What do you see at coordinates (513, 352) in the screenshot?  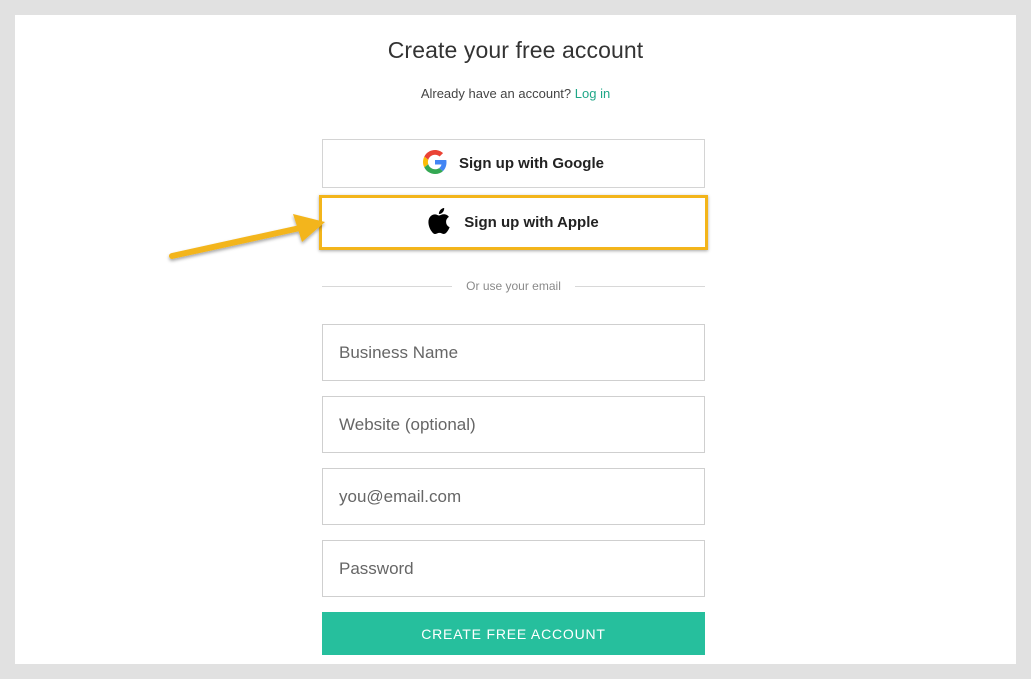 I see `business-name-input` at bounding box center [513, 352].